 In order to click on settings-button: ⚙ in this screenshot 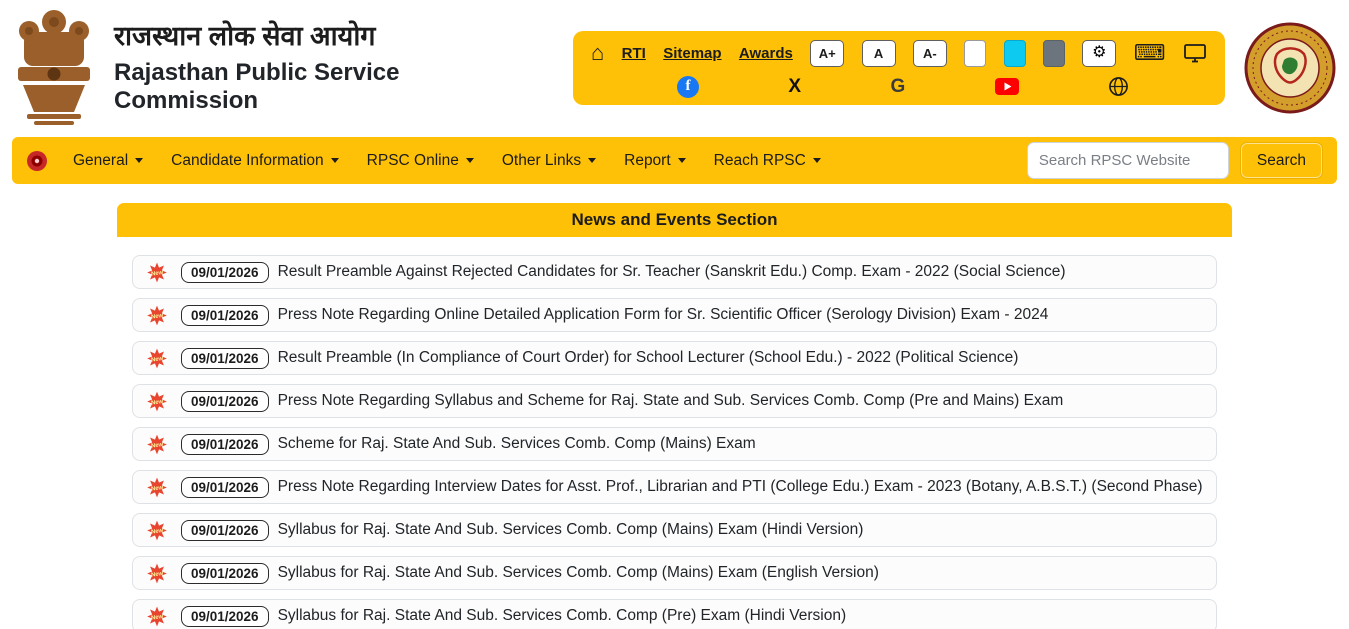, I will do `click(1099, 53)`.